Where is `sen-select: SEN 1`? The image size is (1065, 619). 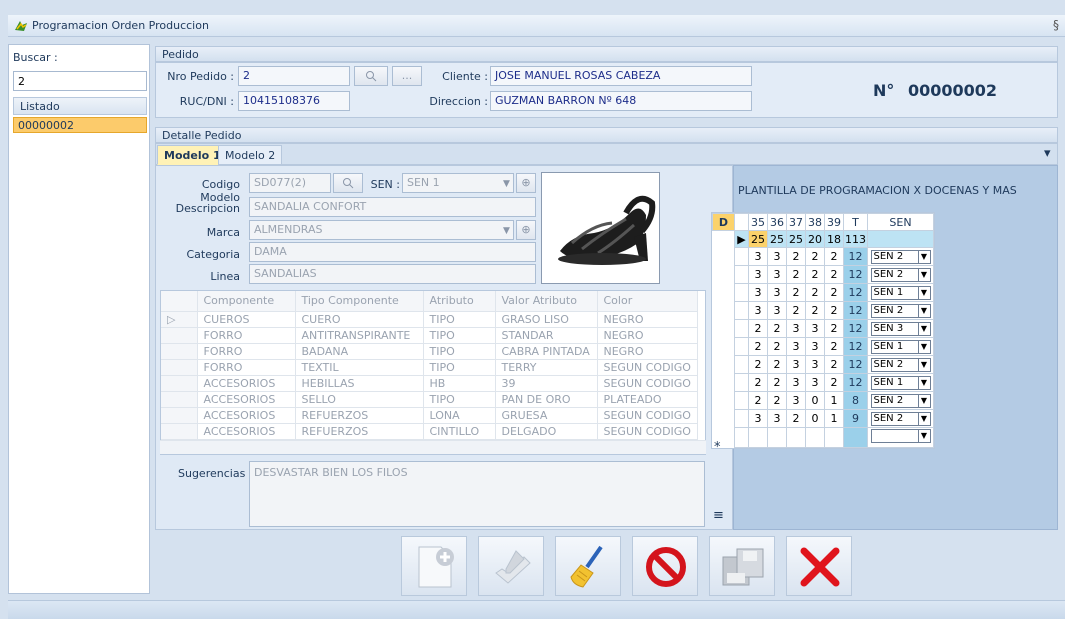 sen-select: SEN 1 is located at coordinates (458, 183).